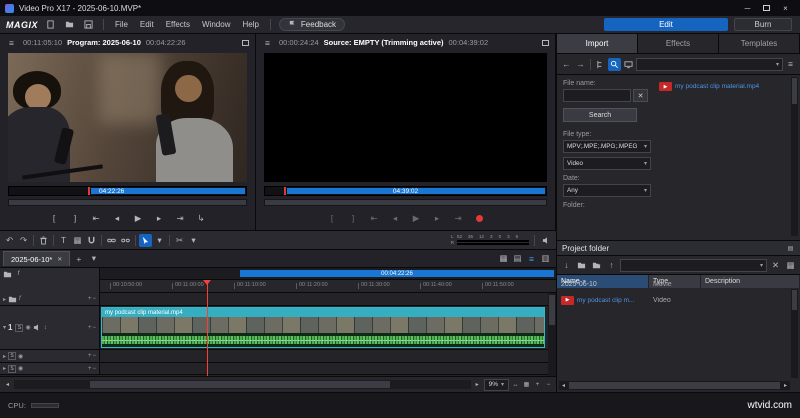  What do you see at coordinates (312, 24) in the screenshot?
I see `feedback-button: Feedback` at bounding box center [312, 24].